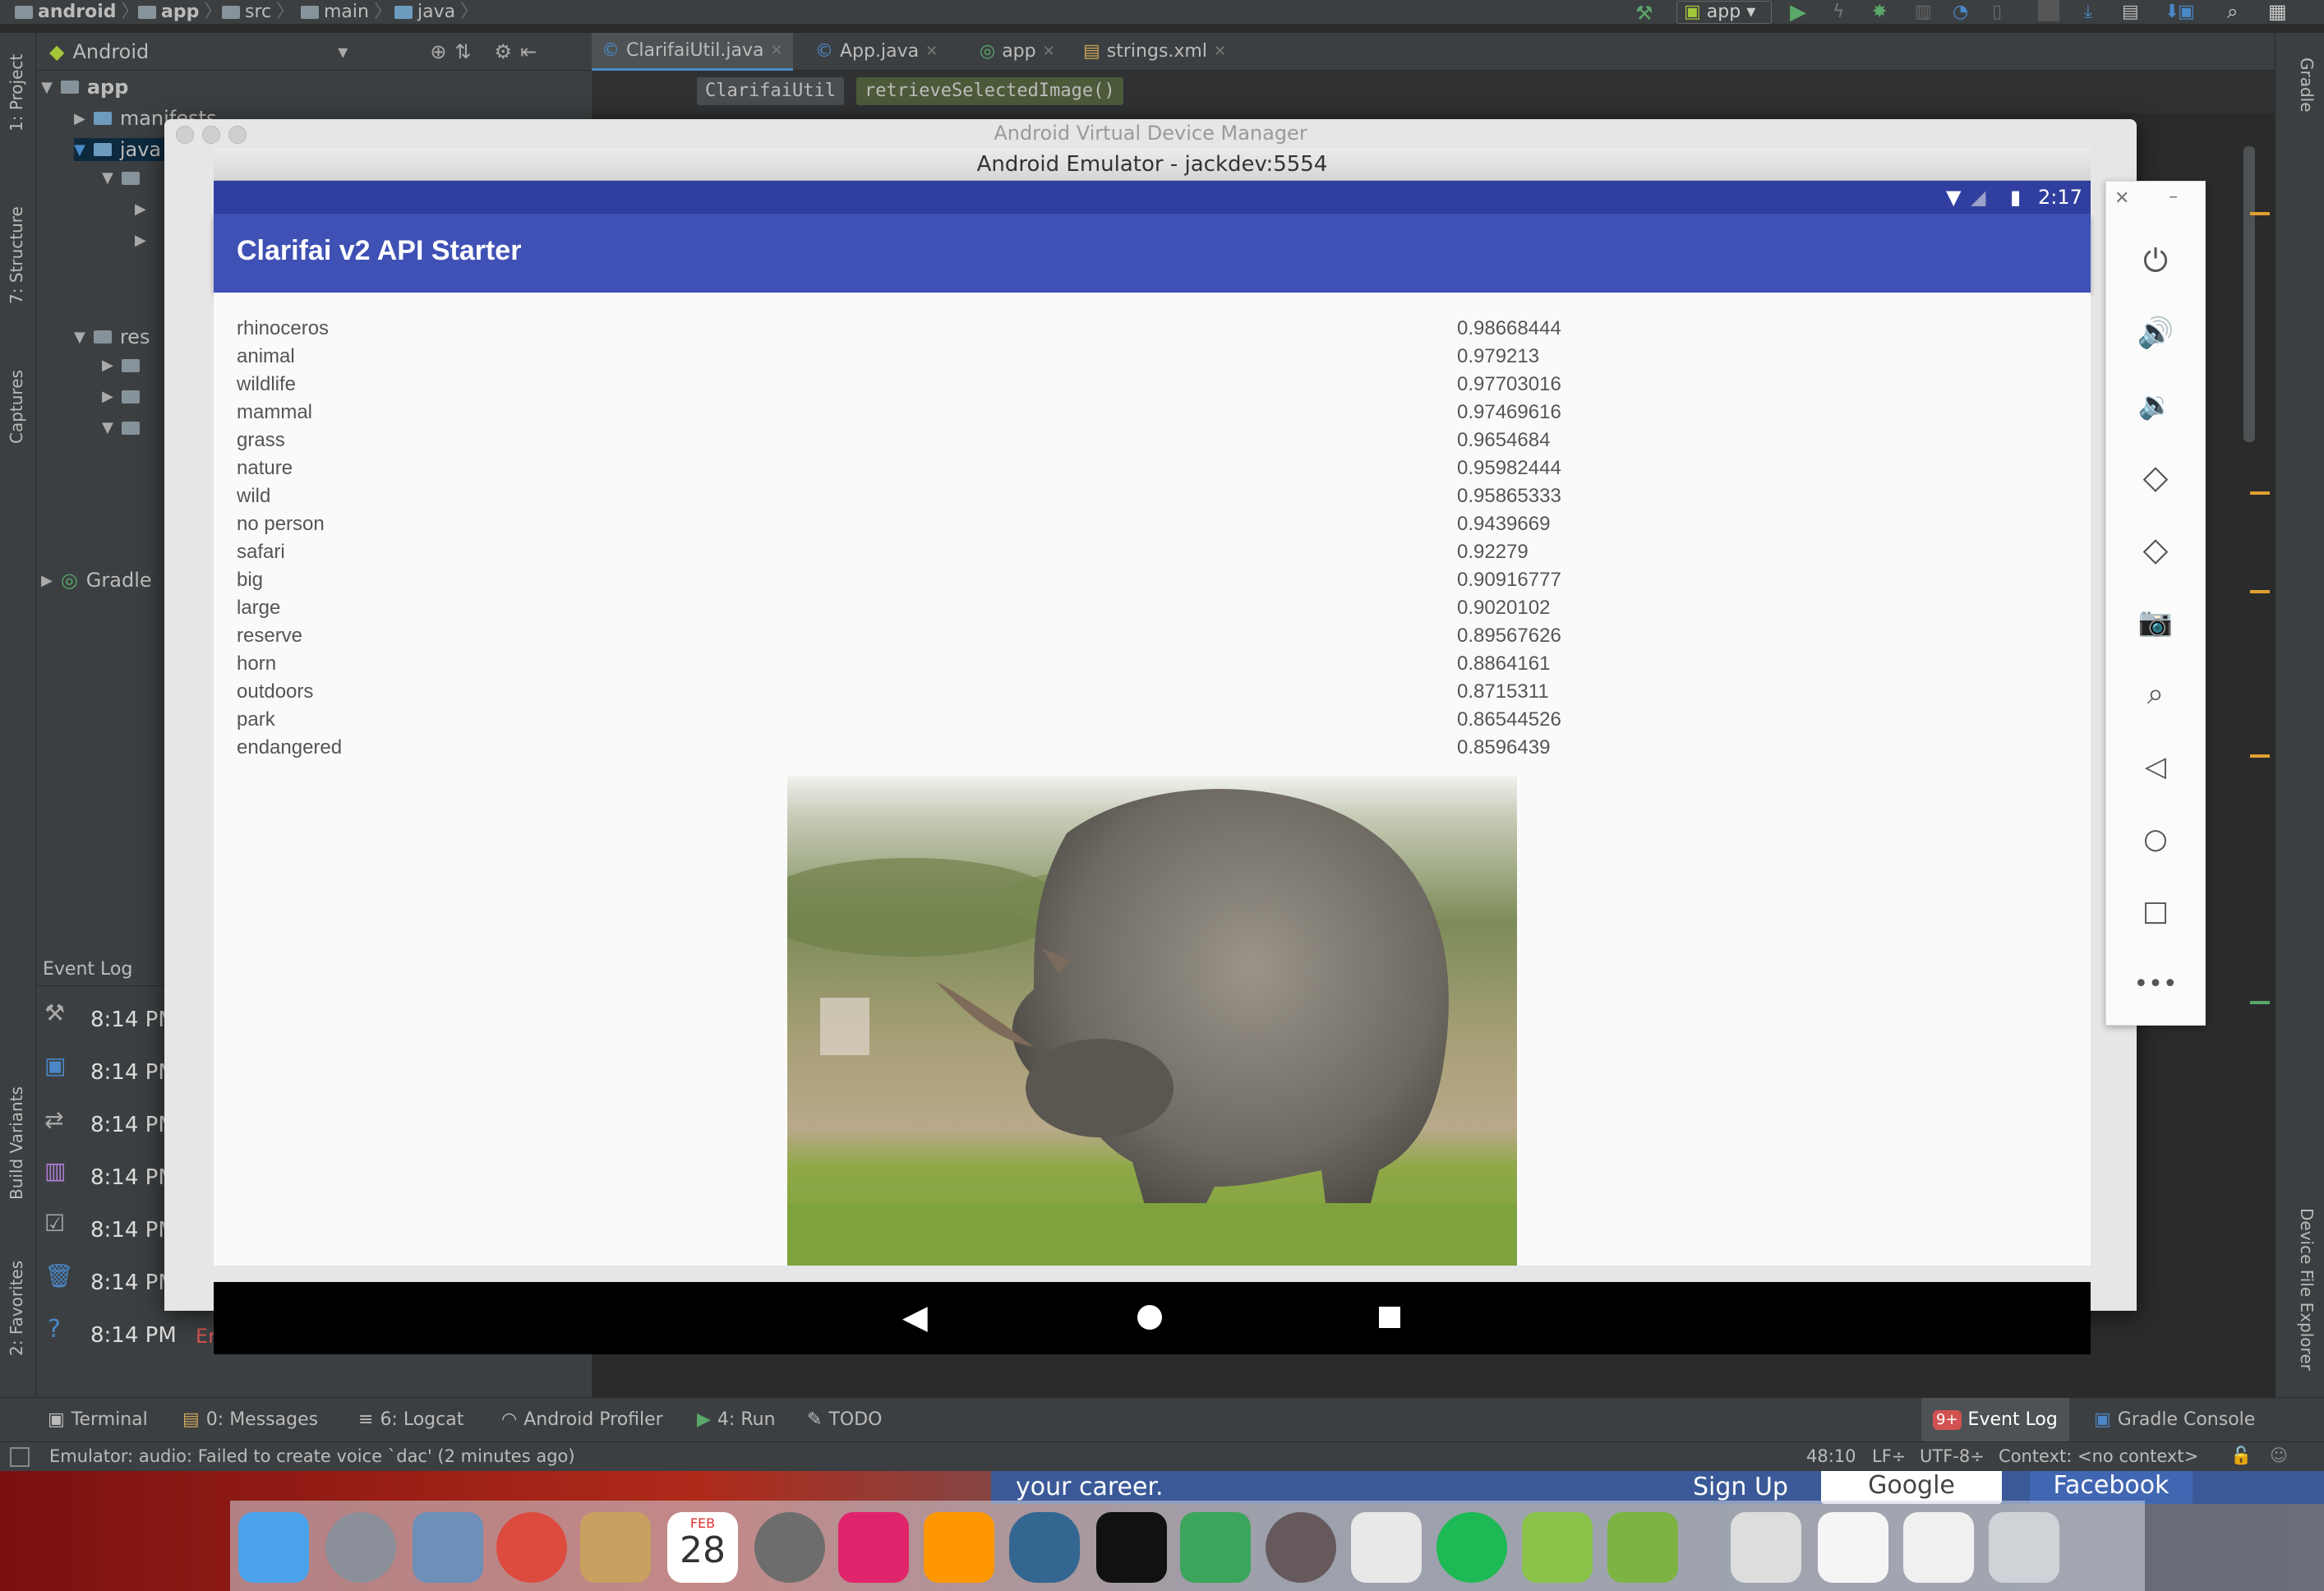 This screenshot has height=1591, width=2324. I want to click on tool-terminal: ▣ Terminal, so click(98, 1420).